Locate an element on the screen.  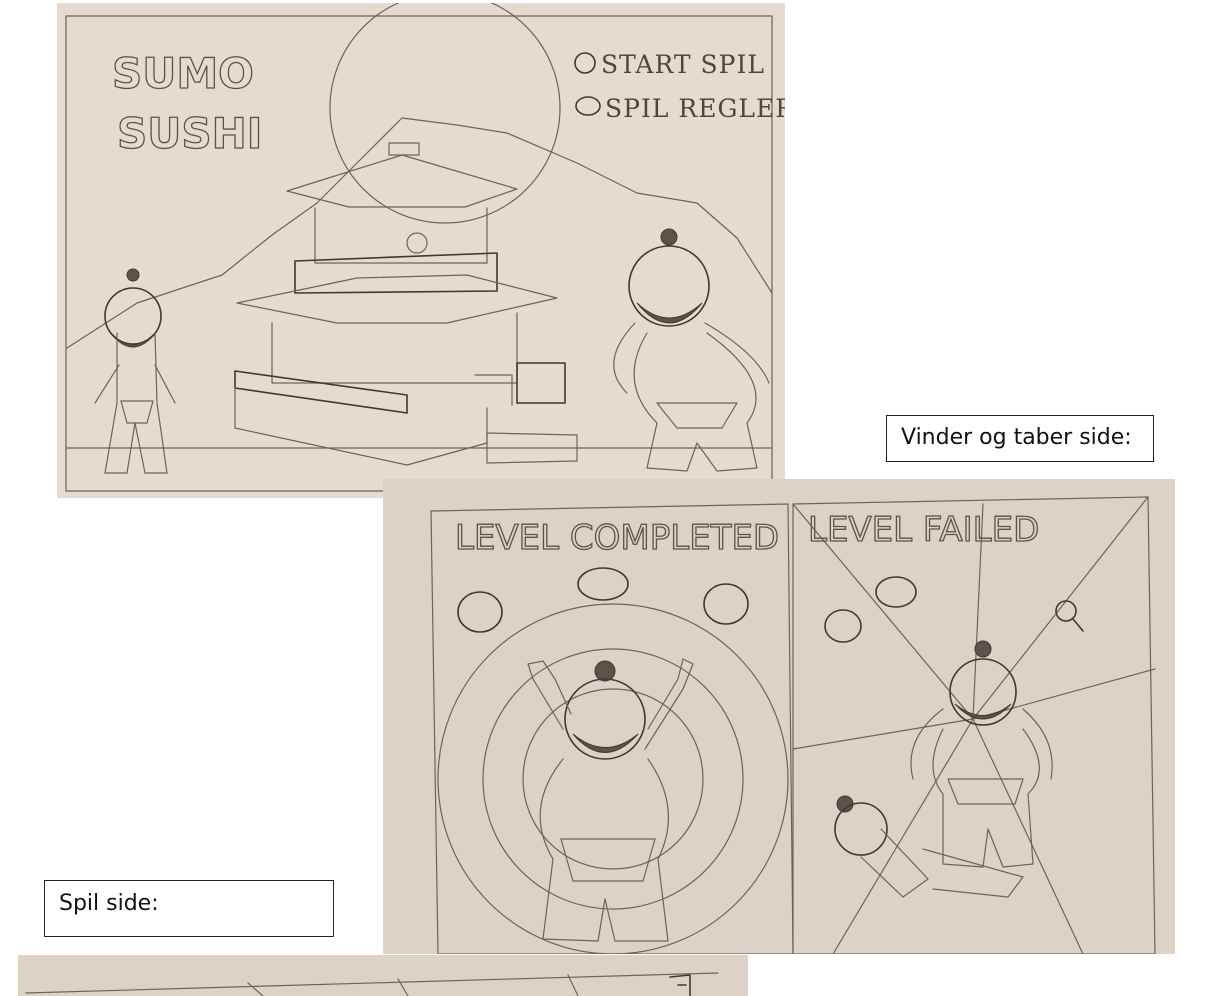
logo-line2: SUSHI is located at coordinates (189, 133).